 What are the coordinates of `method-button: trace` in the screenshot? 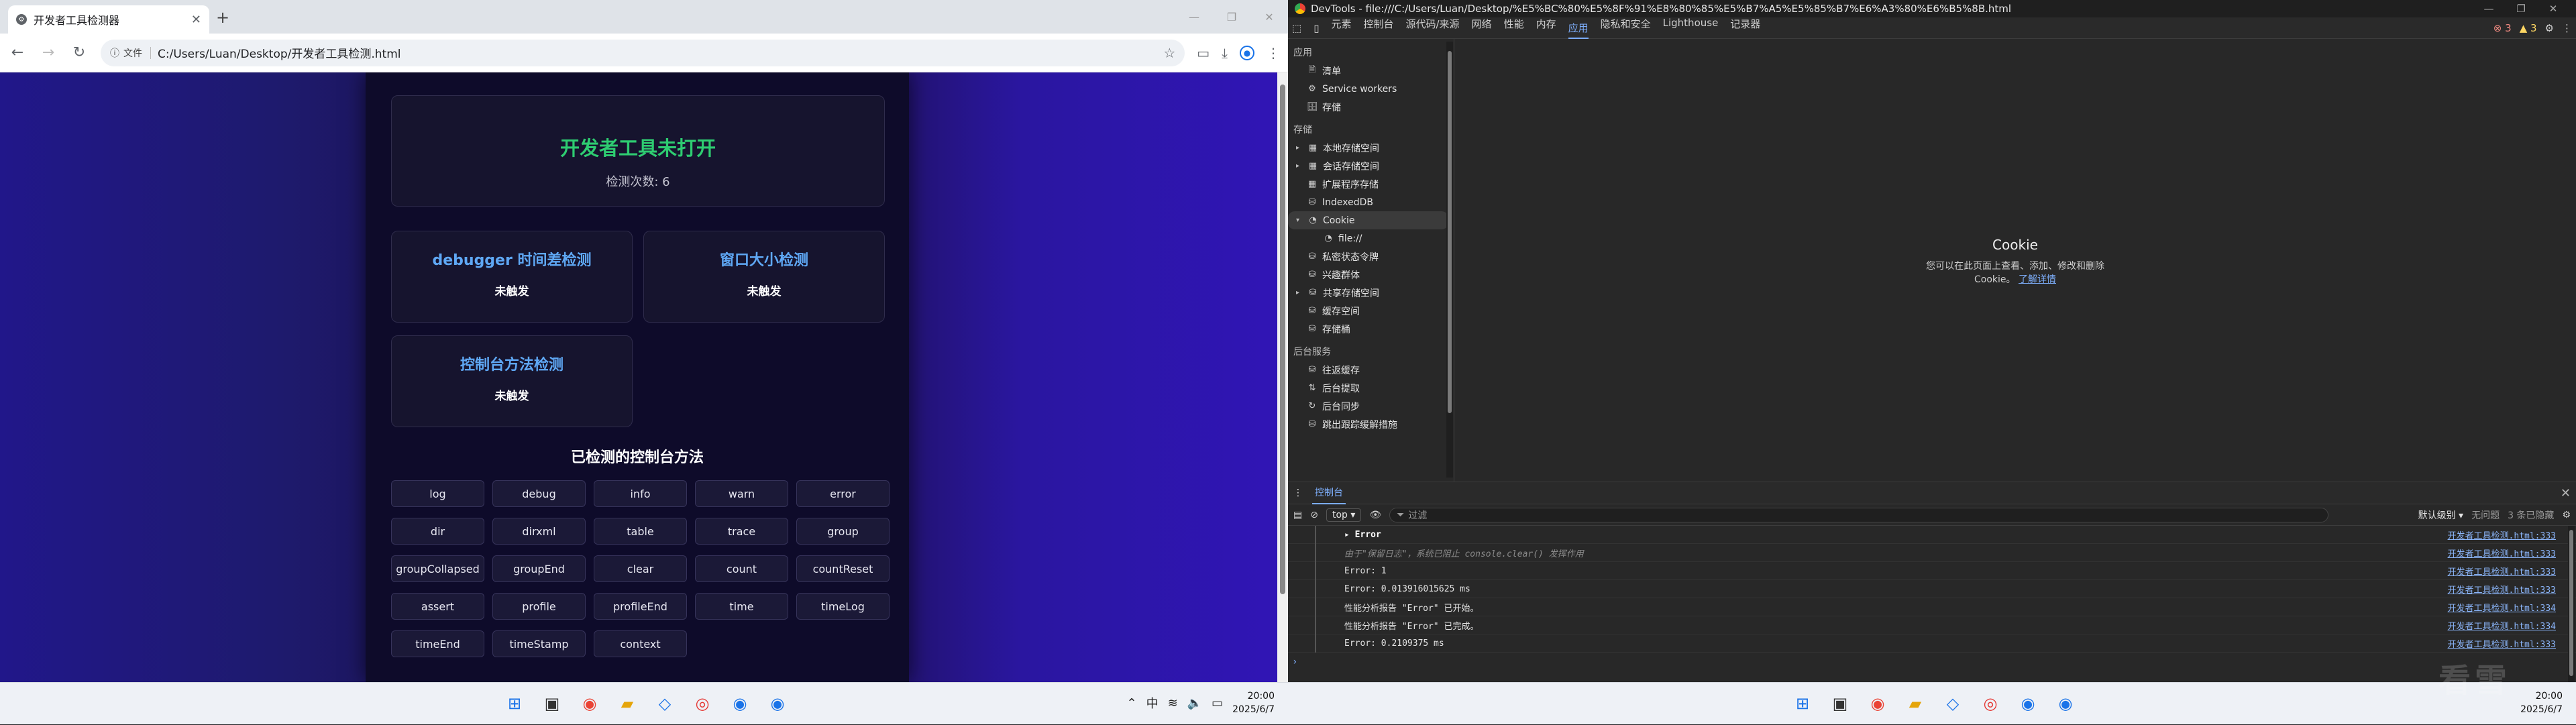 It's located at (741, 531).